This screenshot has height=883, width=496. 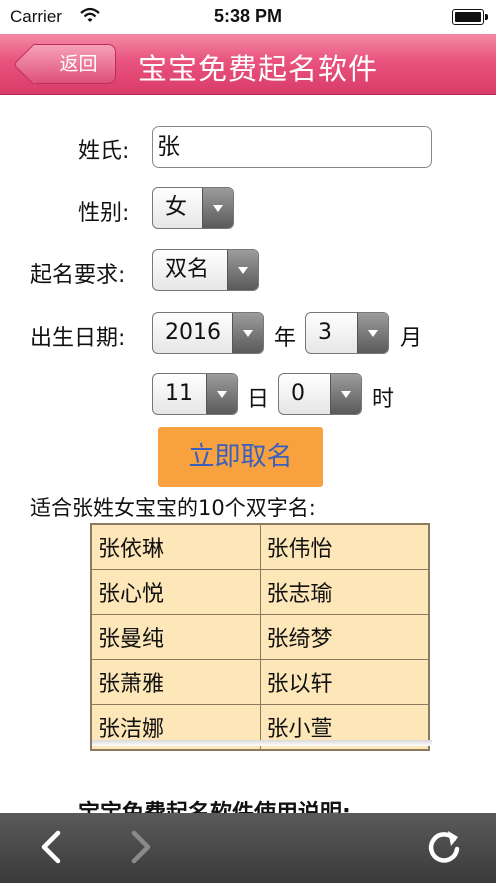 I want to click on month-unit: 月, so click(x=411, y=338).